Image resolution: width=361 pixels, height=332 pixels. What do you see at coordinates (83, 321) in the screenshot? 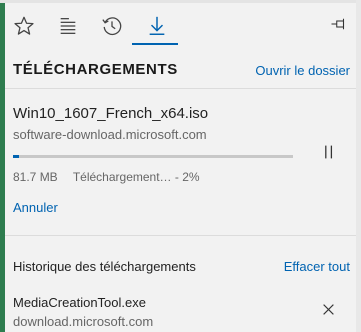
I see `history-item-source: download.microsoft.com` at bounding box center [83, 321].